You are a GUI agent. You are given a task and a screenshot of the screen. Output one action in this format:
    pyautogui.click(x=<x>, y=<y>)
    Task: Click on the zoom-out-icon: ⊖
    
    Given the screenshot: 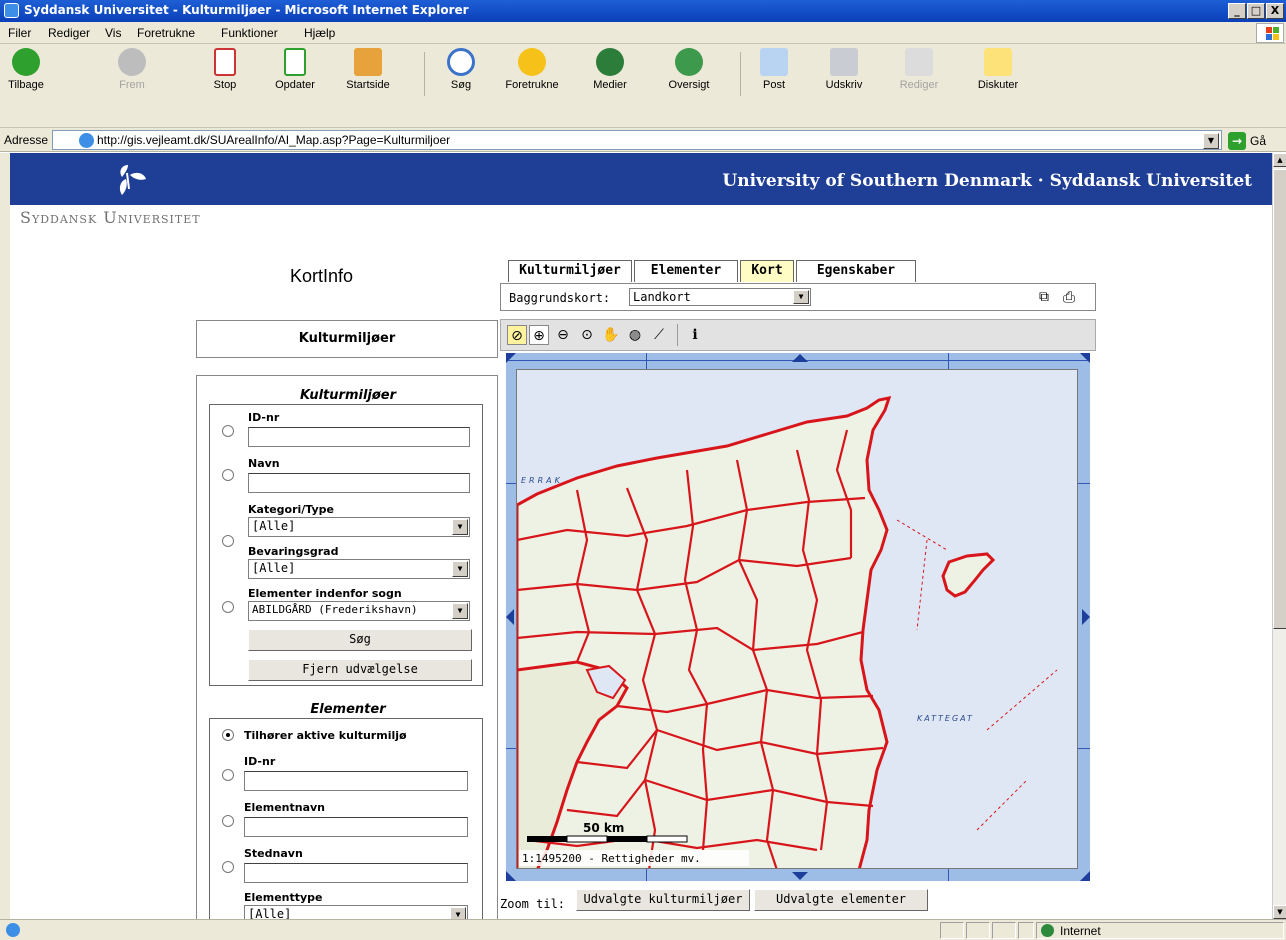 What is the action you would take?
    pyautogui.click(x=563, y=335)
    